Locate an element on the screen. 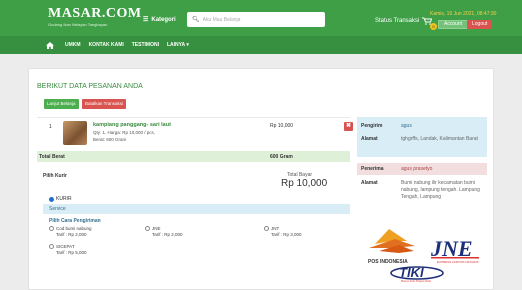  tiki-logo: TIKI Hanya Satu Titipan Kilat is located at coordinates (417, 274).